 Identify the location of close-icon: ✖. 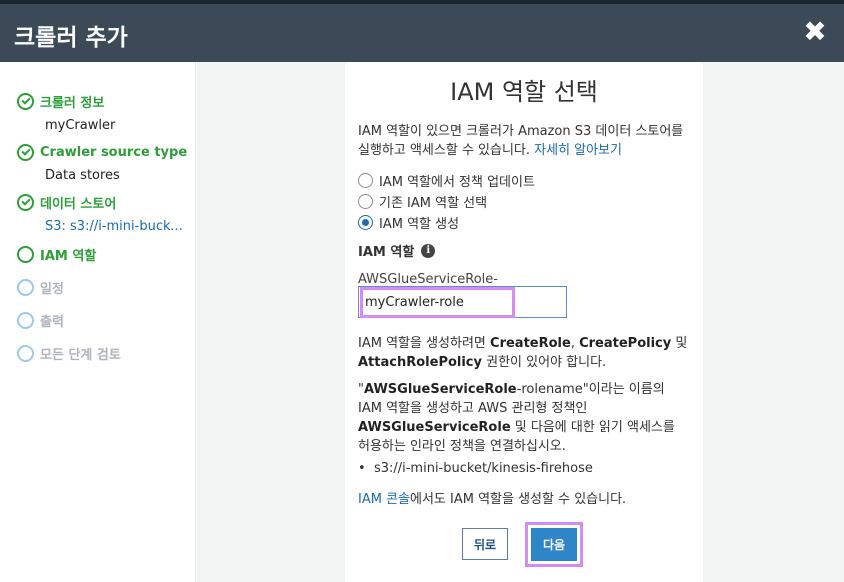
(815, 32).